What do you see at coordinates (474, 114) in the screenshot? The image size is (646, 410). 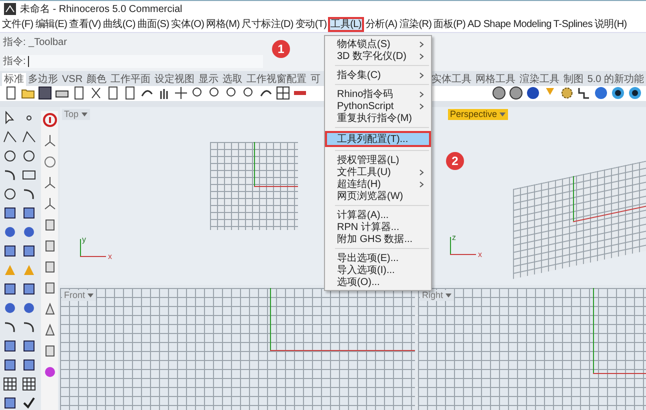 I see `viewport-name: Perspective` at bounding box center [474, 114].